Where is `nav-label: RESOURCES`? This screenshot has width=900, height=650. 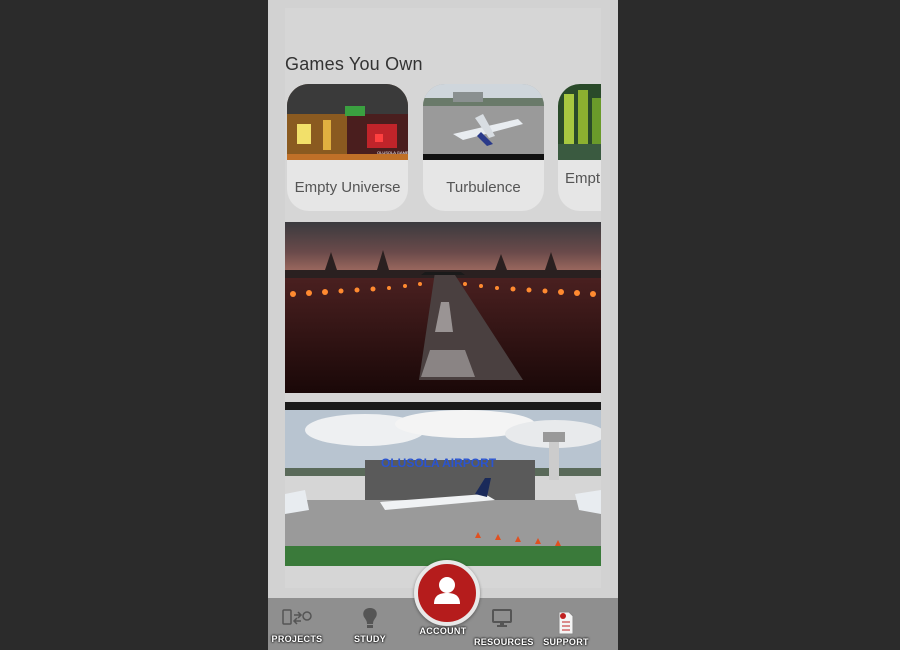 nav-label: RESOURCES is located at coordinates (504, 642).